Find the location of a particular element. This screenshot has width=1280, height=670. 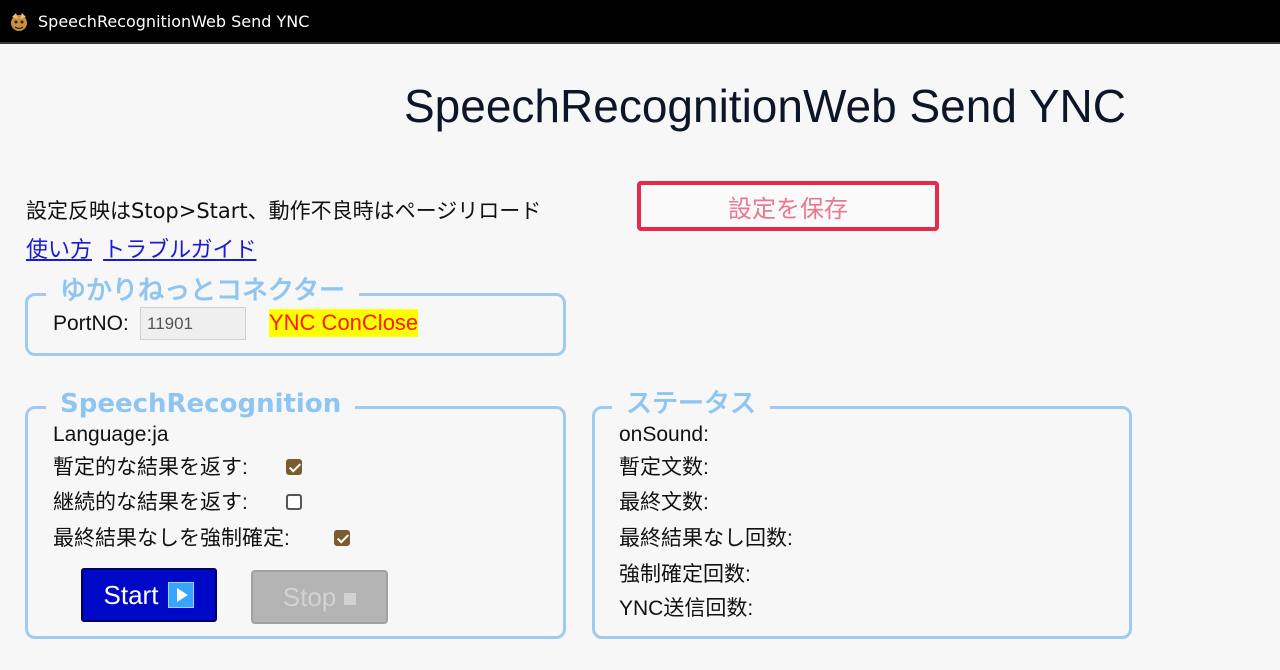

continuous-results-label: 継続的な結果を返す: is located at coordinates (150, 502).